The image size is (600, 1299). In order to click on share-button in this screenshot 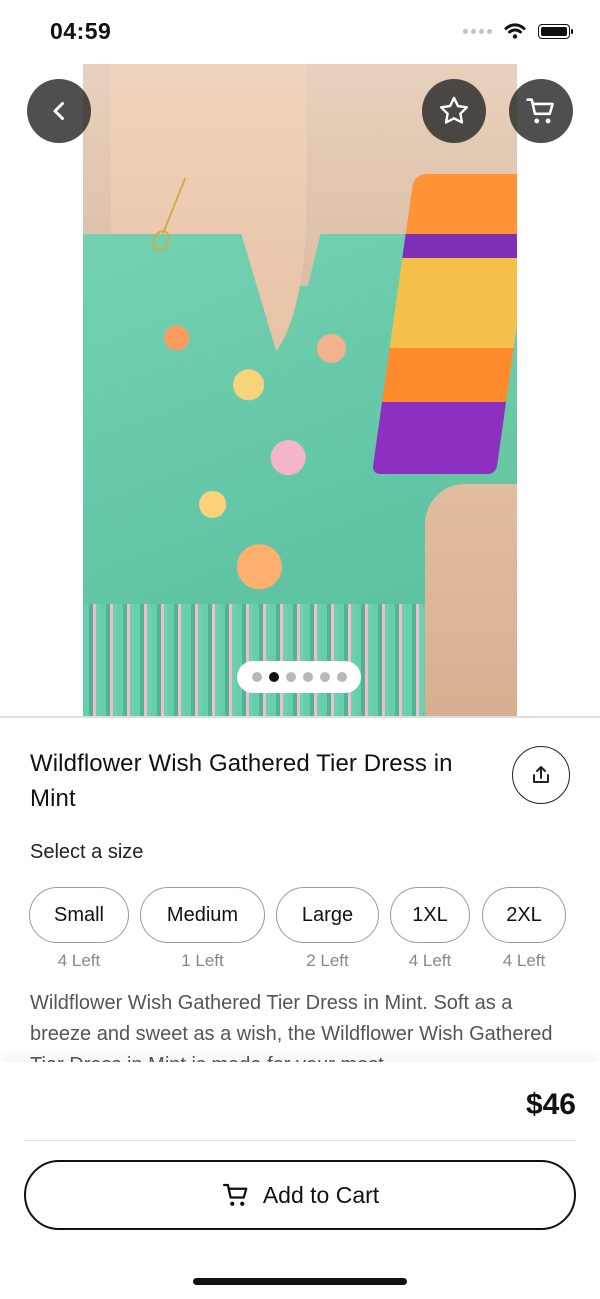, I will do `click(541, 775)`.